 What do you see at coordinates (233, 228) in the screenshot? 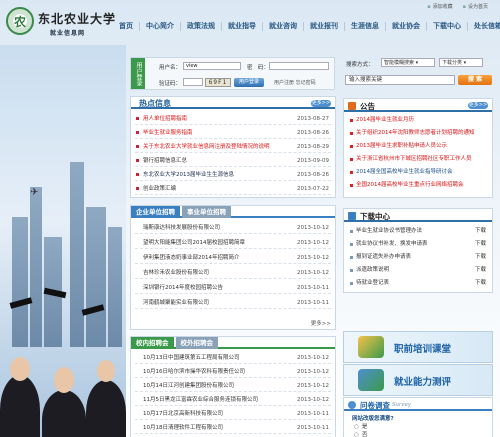
I see `company-row: 瑞斯康达科技发展股份有限公司 2013-10-12` at bounding box center [233, 228].